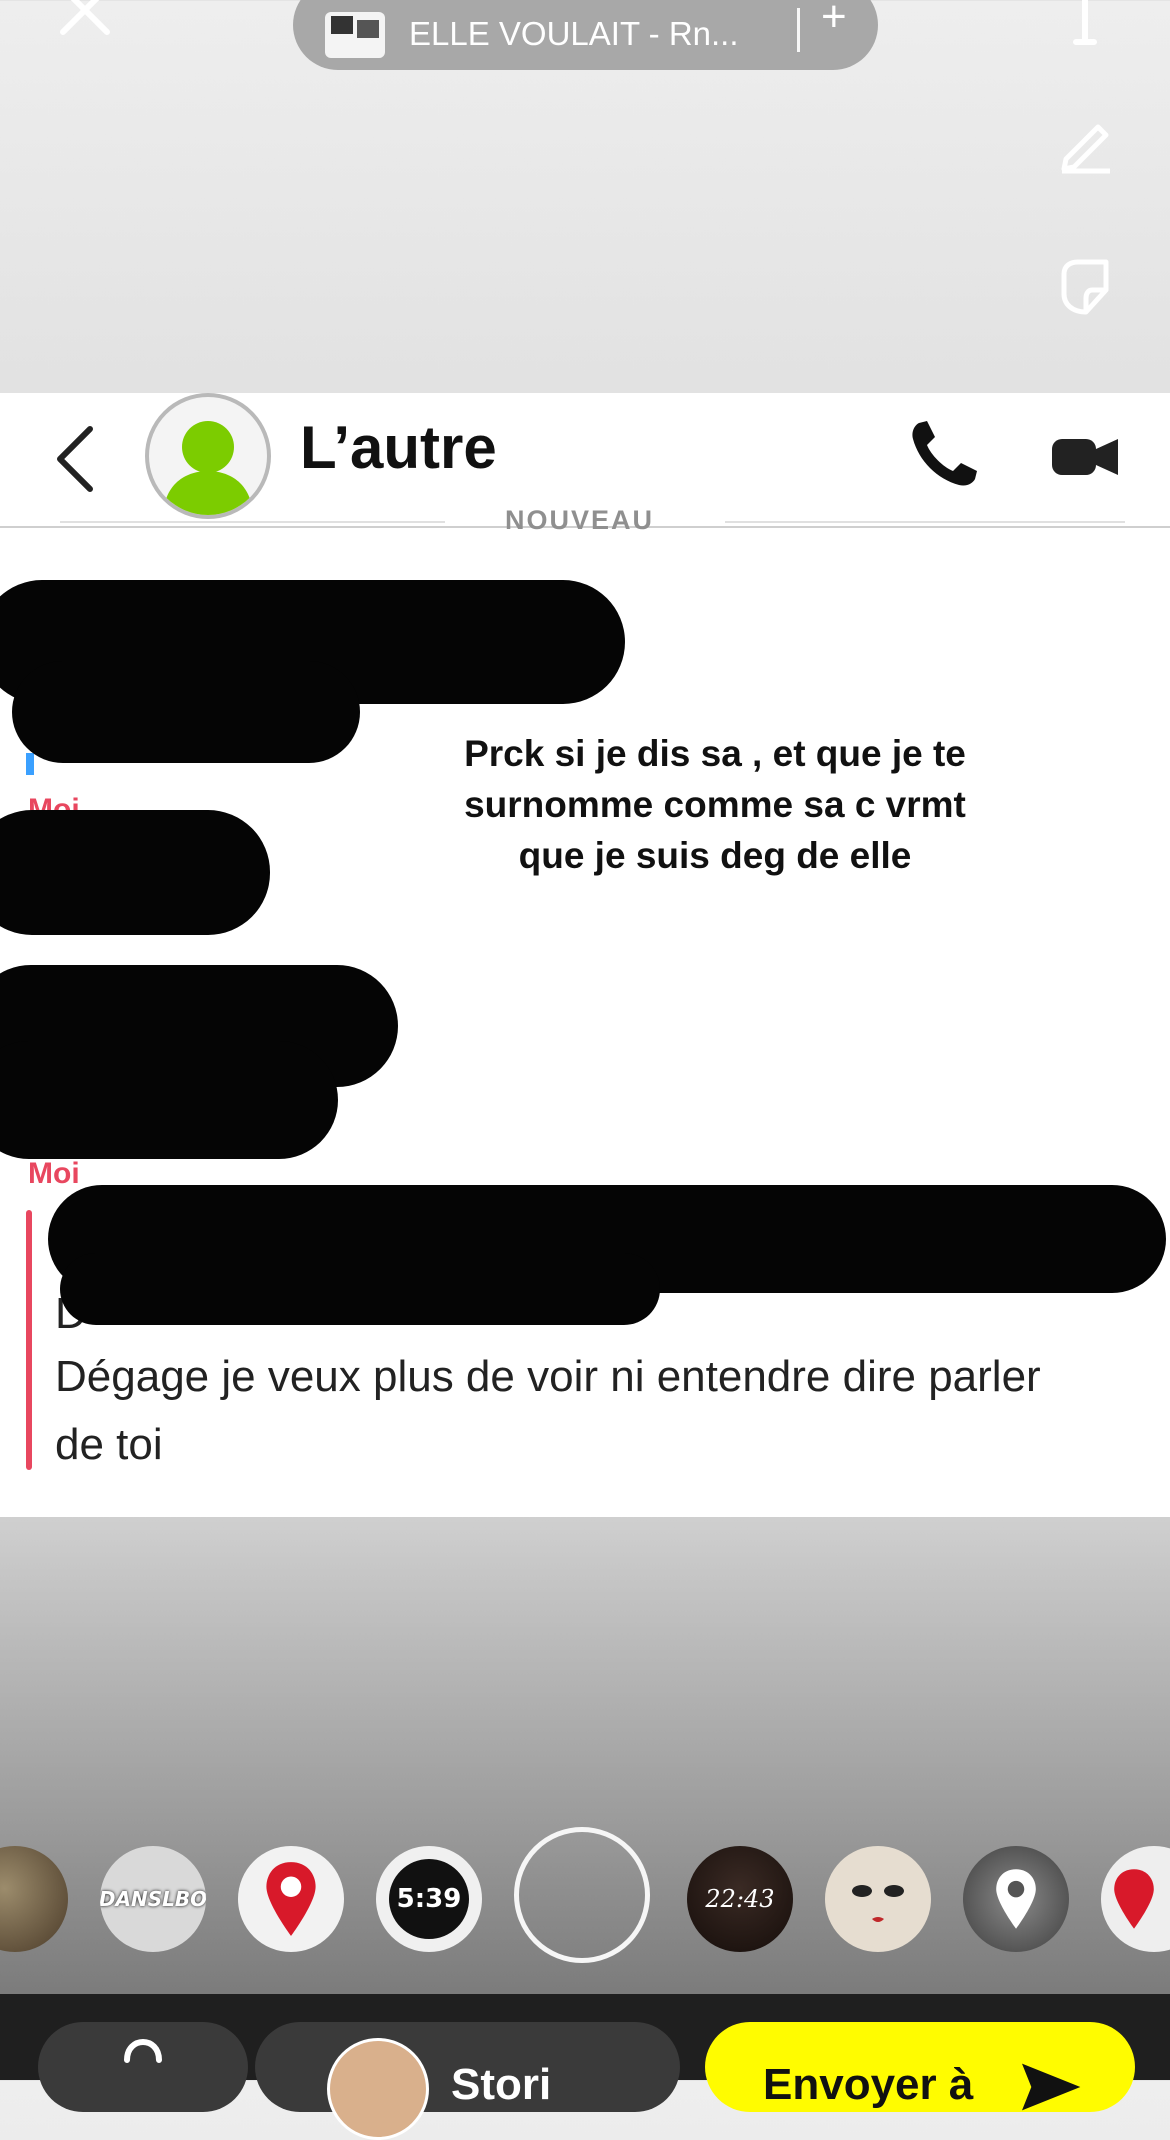  I want to click on capture-button, so click(582, 1895).